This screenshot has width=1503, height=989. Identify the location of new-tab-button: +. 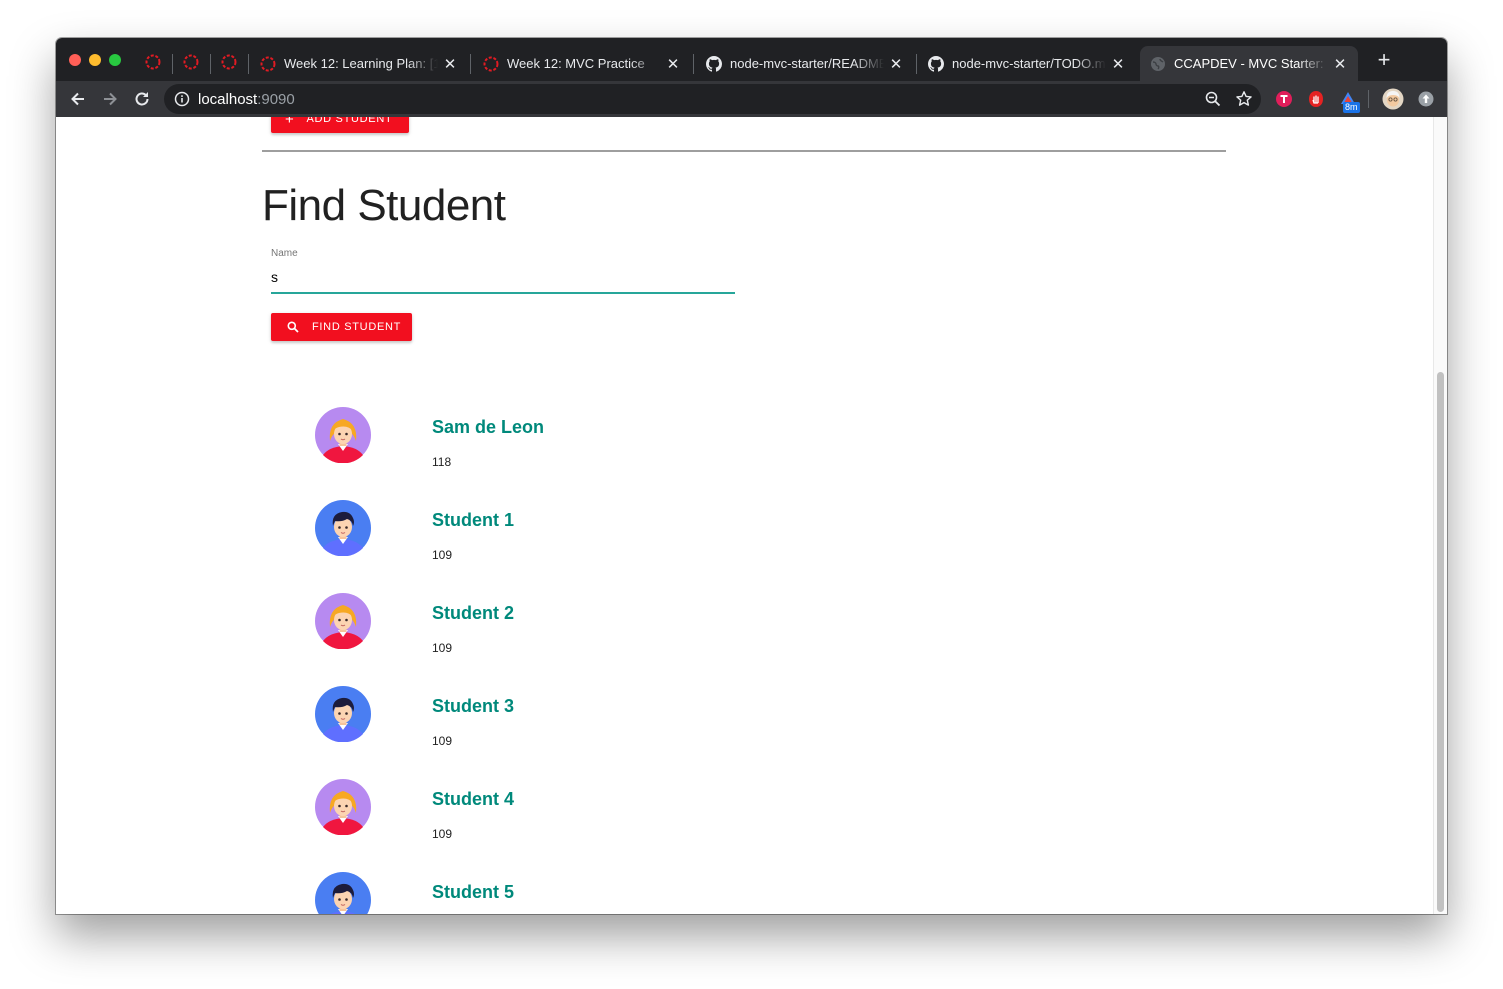
(1384, 60).